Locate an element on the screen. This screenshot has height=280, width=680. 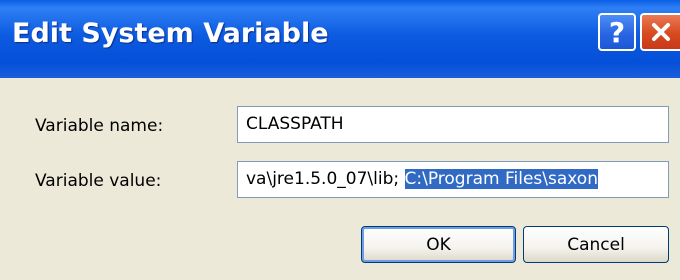
variable-value-selected-text: C:\Program Files\saxon is located at coordinates (501, 179).